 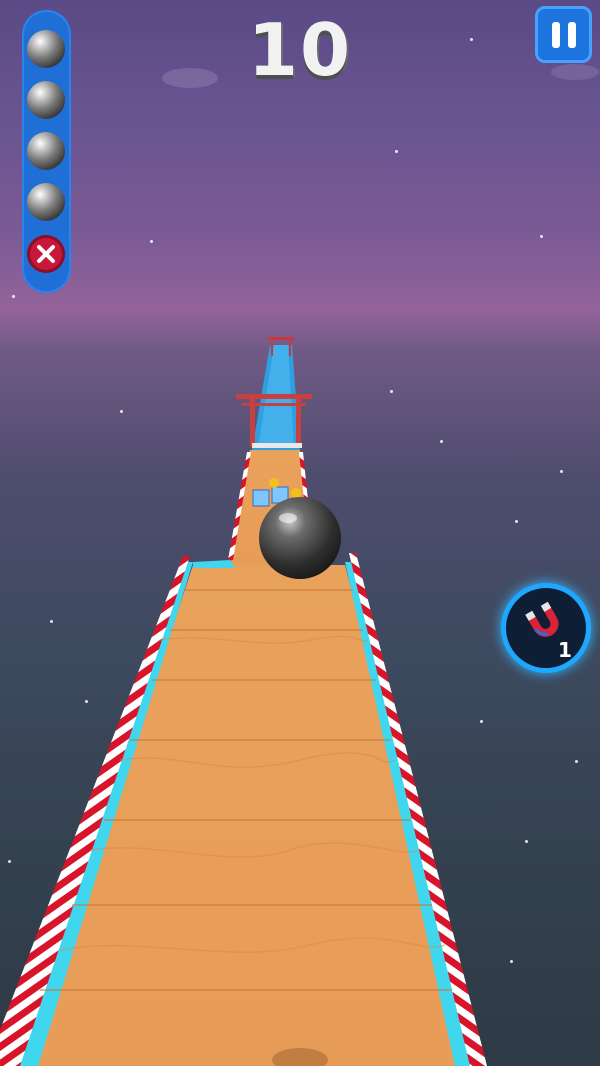 What do you see at coordinates (546, 628) in the screenshot?
I see `magnet-powerup-button: 1` at bounding box center [546, 628].